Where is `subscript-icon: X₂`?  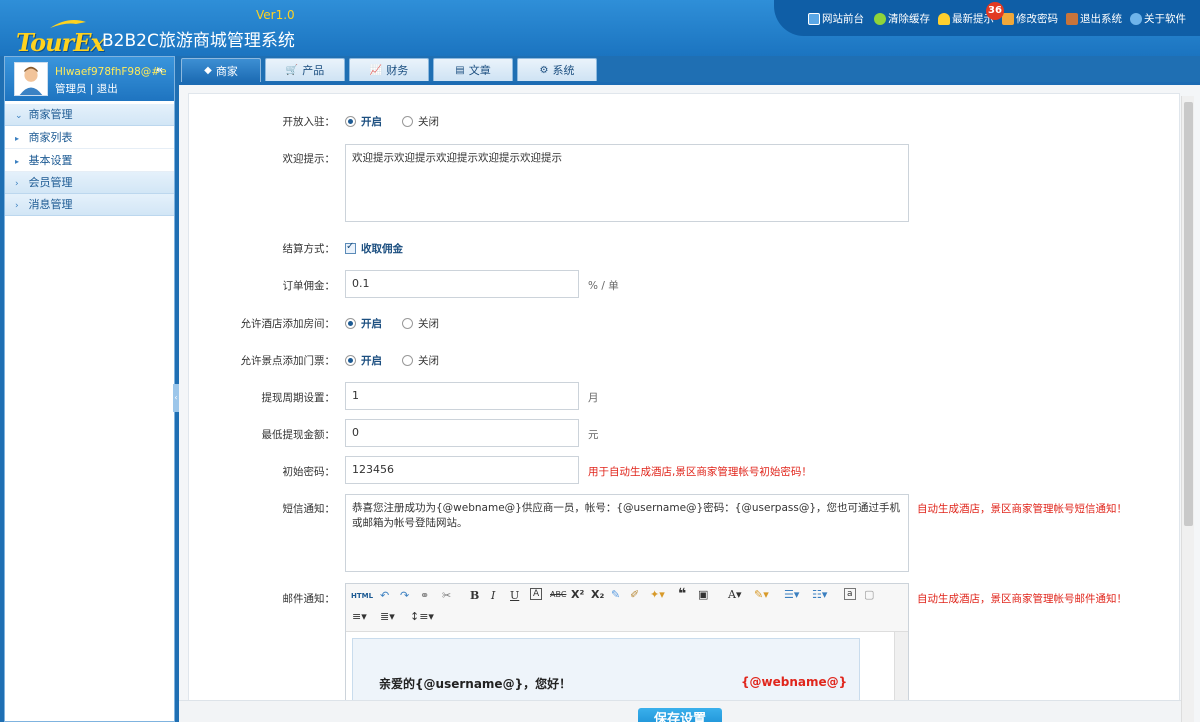
subscript-icon: X₂ is located at coordinates (597, 594).